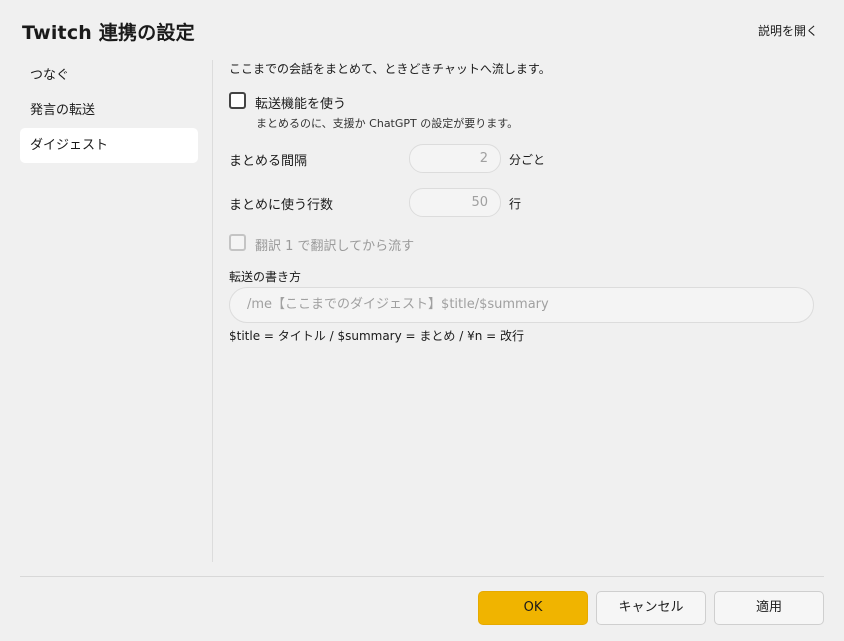 This screenshot has width=844, height=641. Describe the element at coordinates (237, 242) in the screenshot. I see `translate-checkbox` at that location.